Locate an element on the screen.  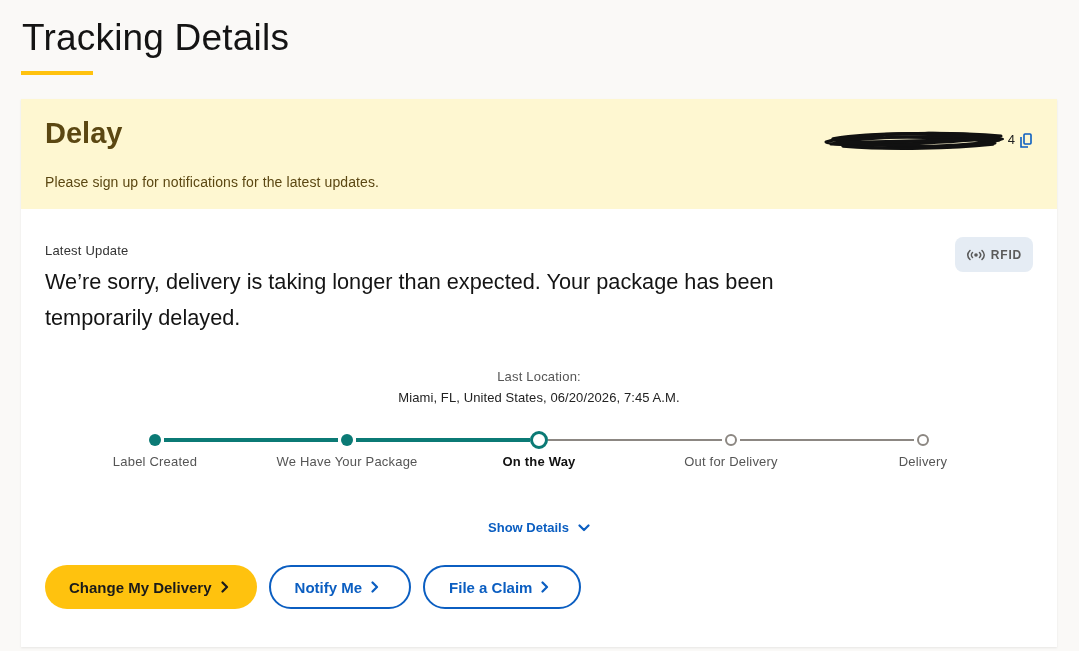
banner-message: Please sign up for notifications for the latest updates. is located at coordinates (213, 182).